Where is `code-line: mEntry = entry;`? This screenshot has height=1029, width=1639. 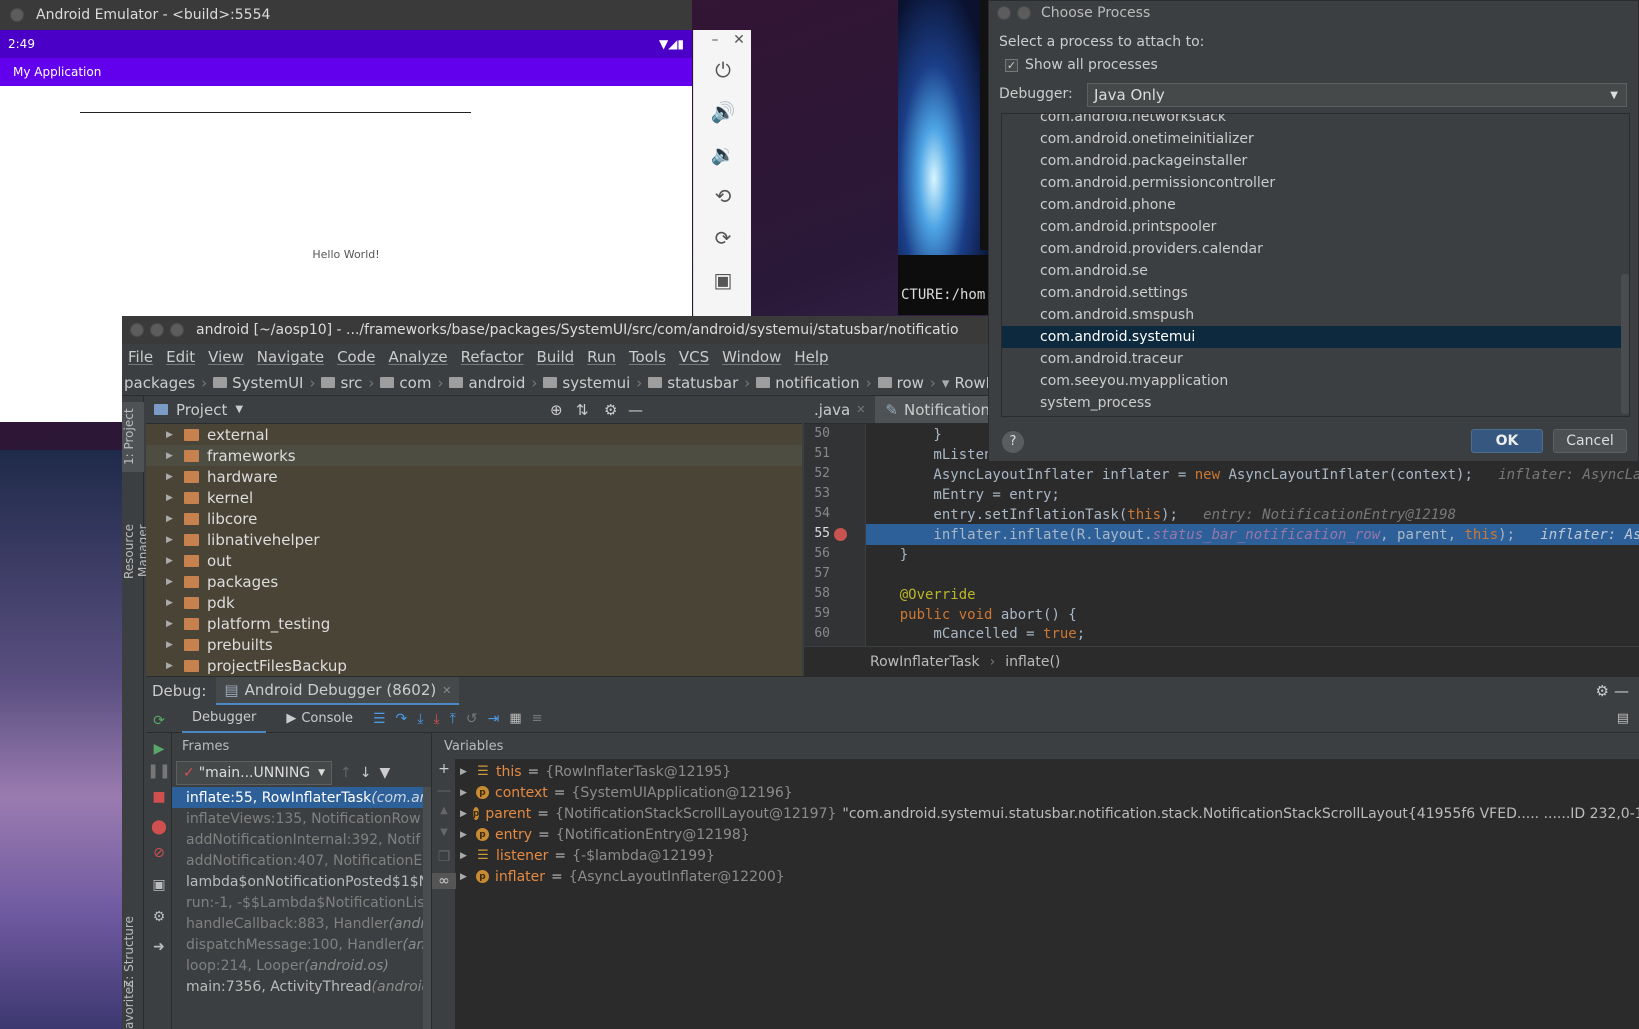
code-line: mEntry = entry; is located at coordinates (1252, 494).